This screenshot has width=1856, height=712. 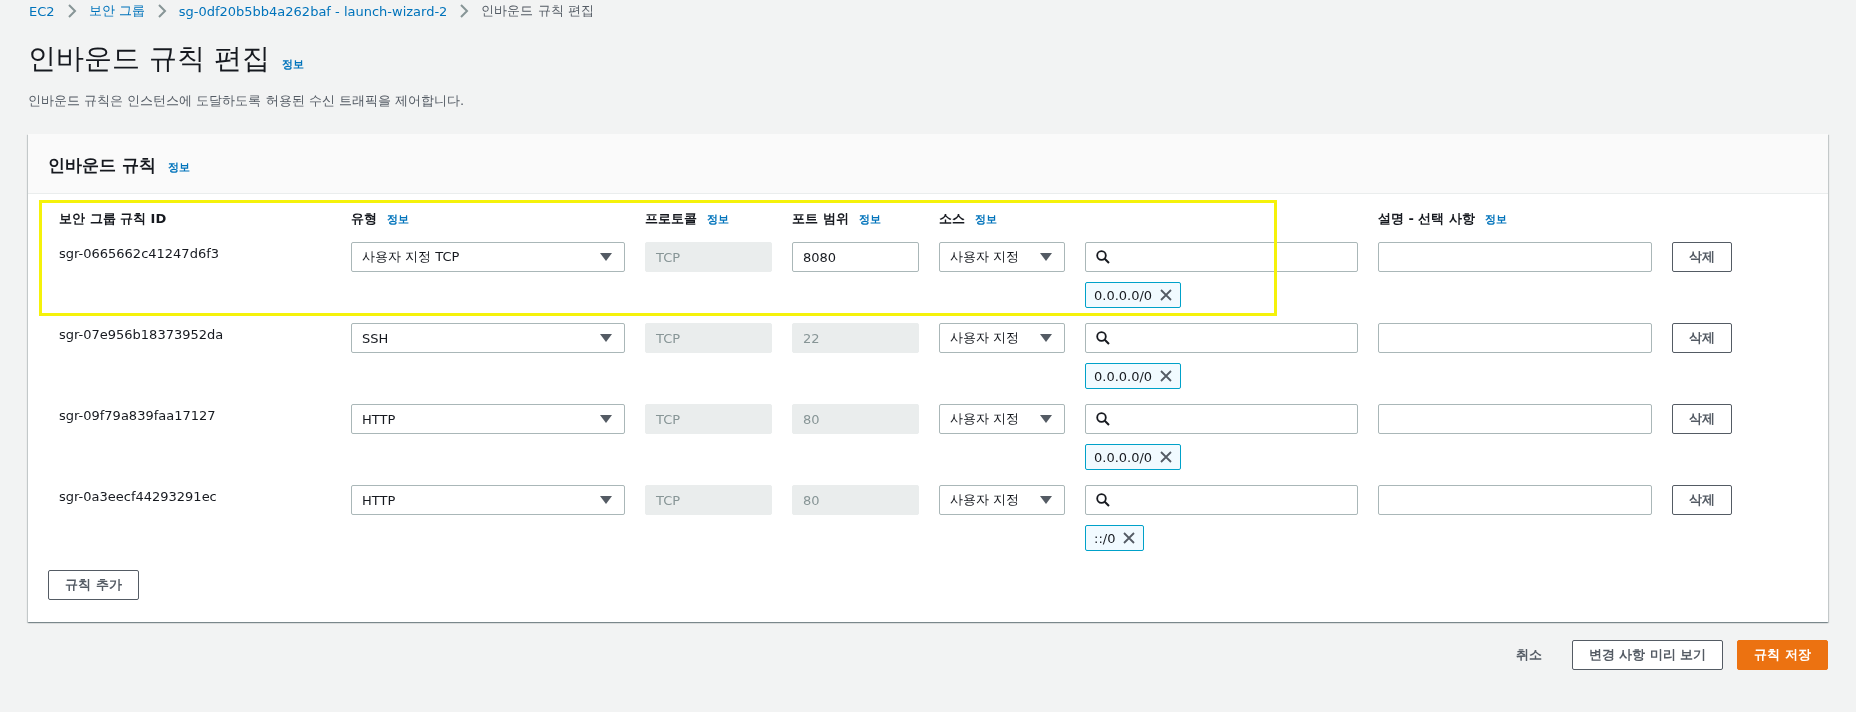 What do you see at coordinates (855, 338) in the screenshot?
I see `port-field: 22` at bounding box center [855, 338].